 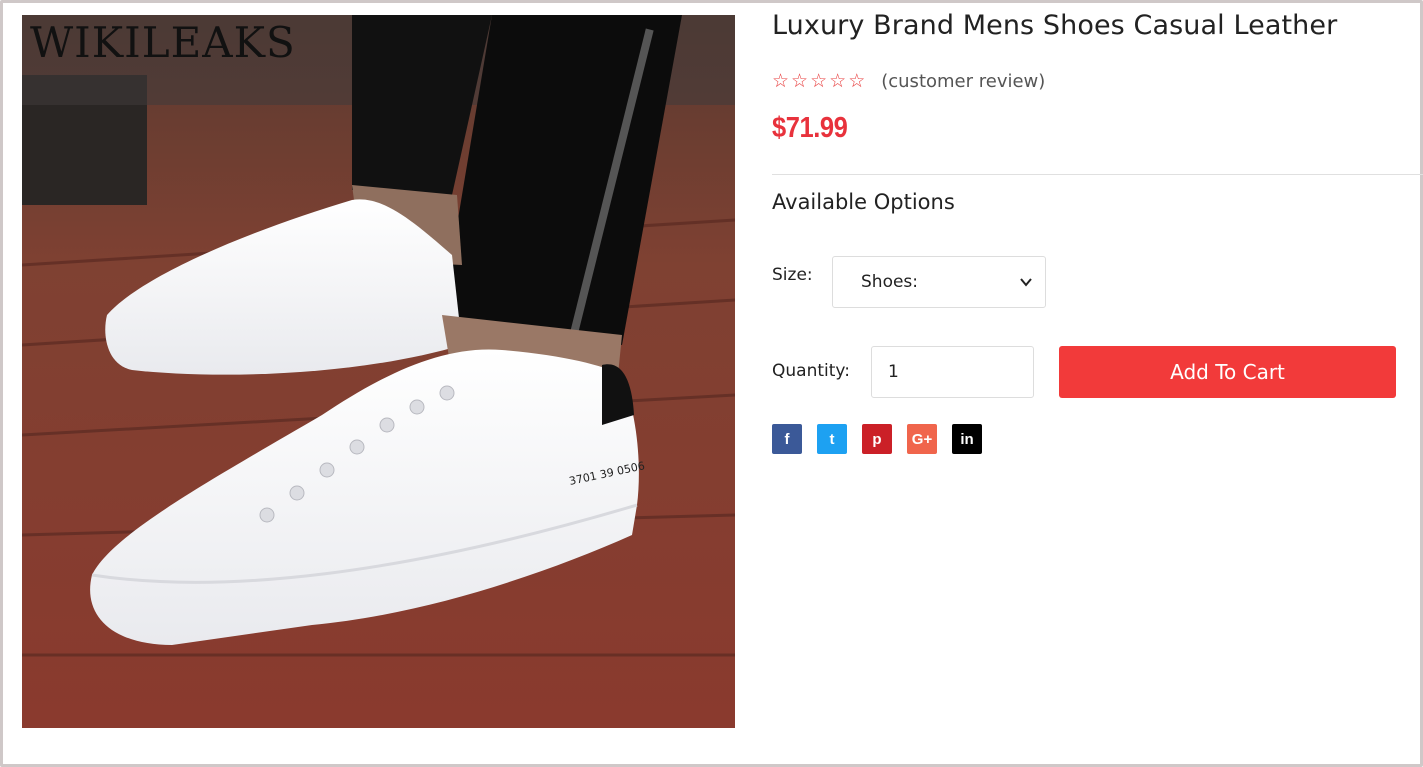 I want to click on linkedin-icon: in, so click(x=967, y=439).